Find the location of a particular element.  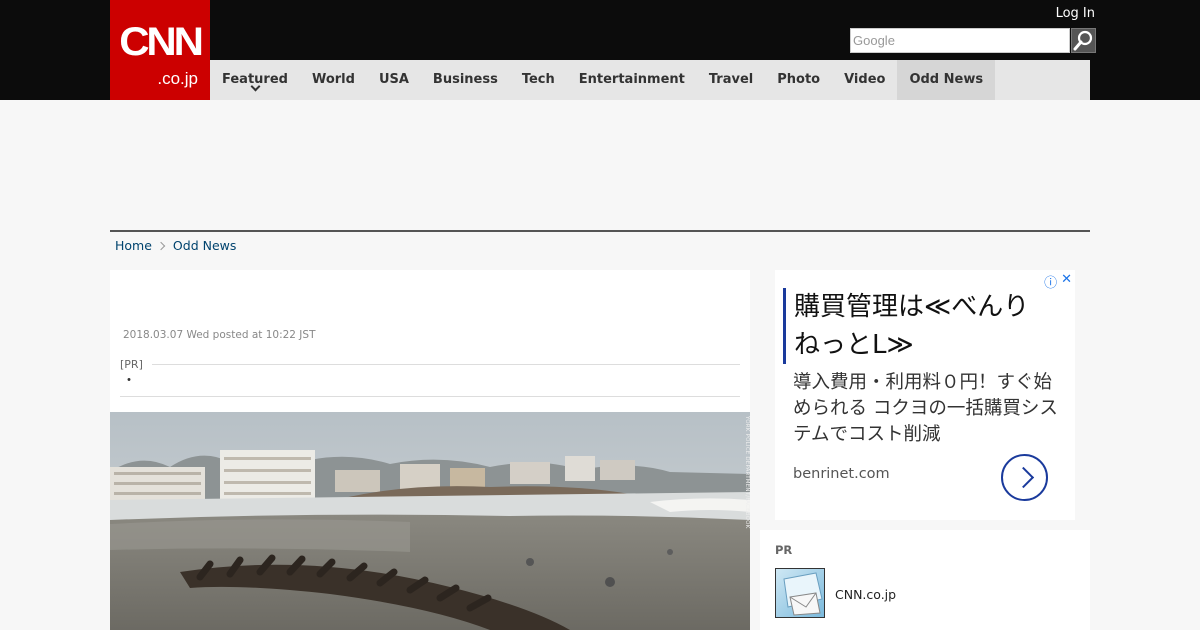

nav-item-label: Travel is located at coordinates (731, 79).